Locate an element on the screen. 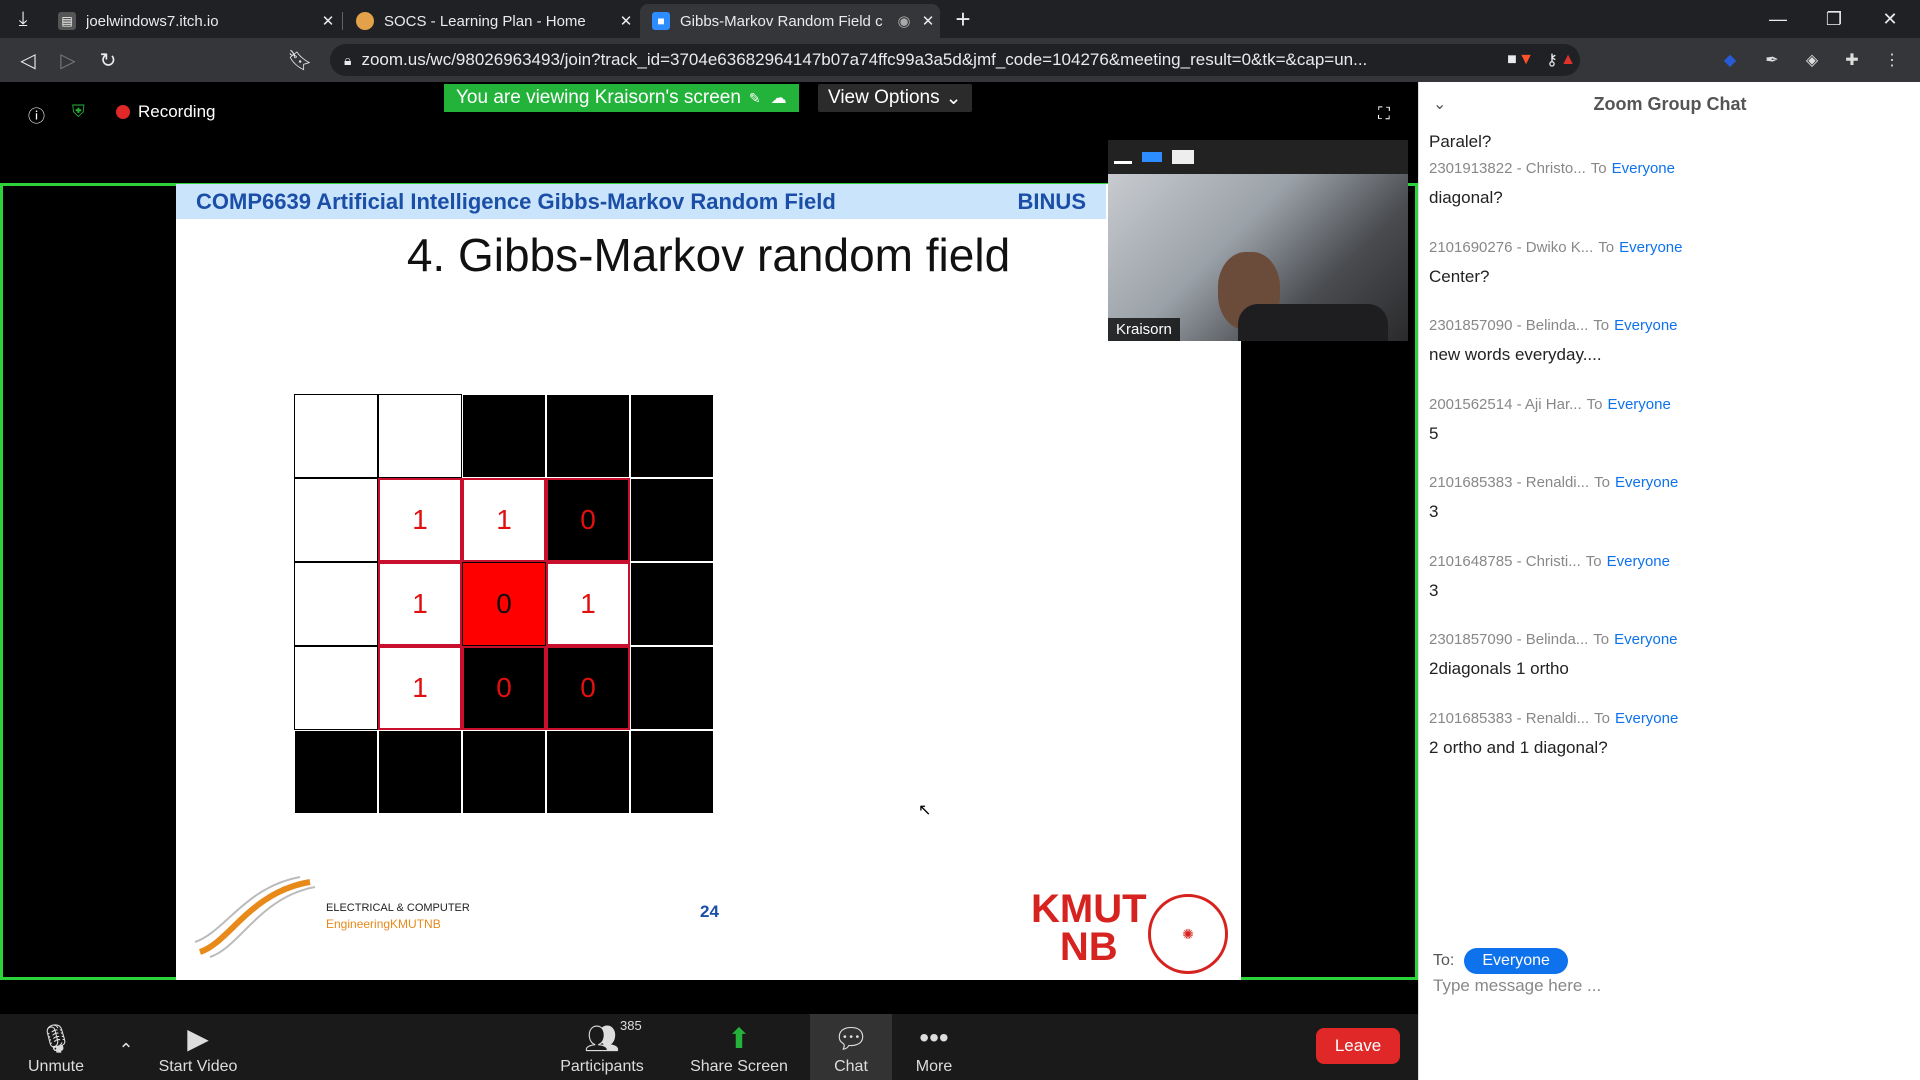  brave-rewards-icon: ▲ is located at coordinates (1568, 60).